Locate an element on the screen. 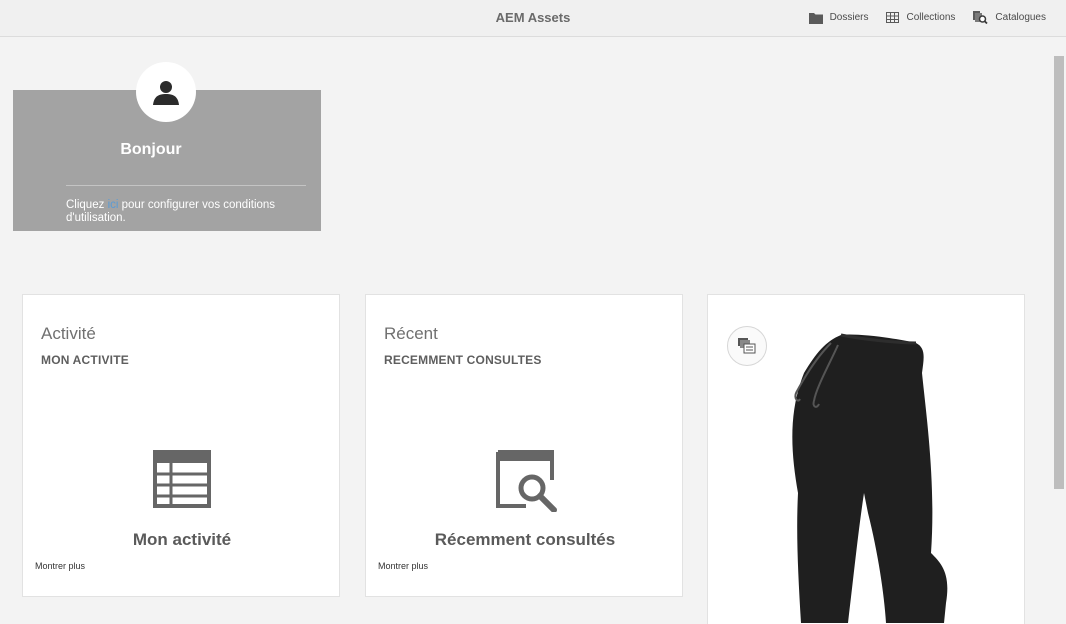 The height and width of the screenshot is (624, 1066). asset-type-icon is located at coordinates (747, 346).